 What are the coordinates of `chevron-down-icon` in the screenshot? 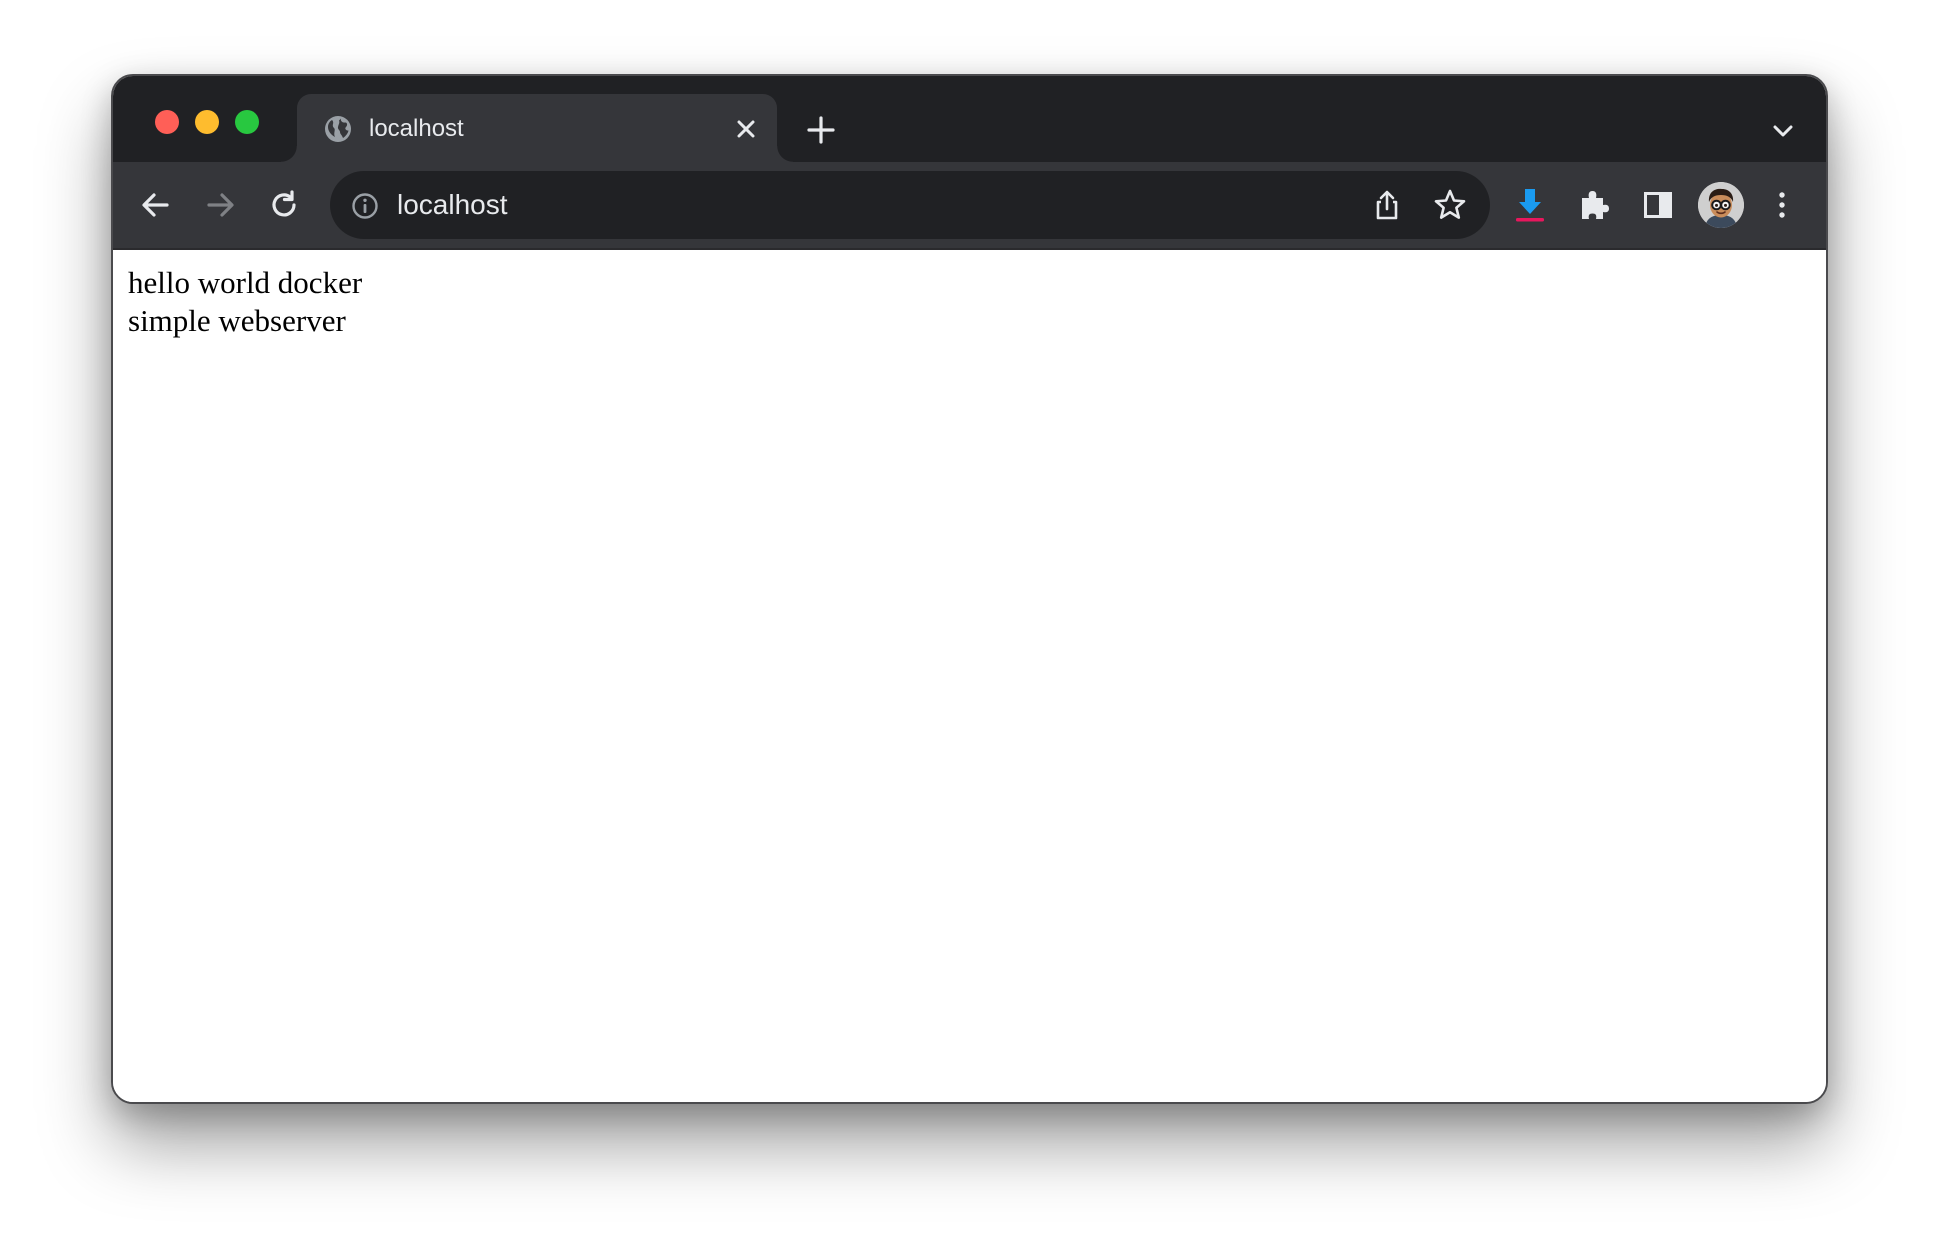 It's located at (1783, 131).